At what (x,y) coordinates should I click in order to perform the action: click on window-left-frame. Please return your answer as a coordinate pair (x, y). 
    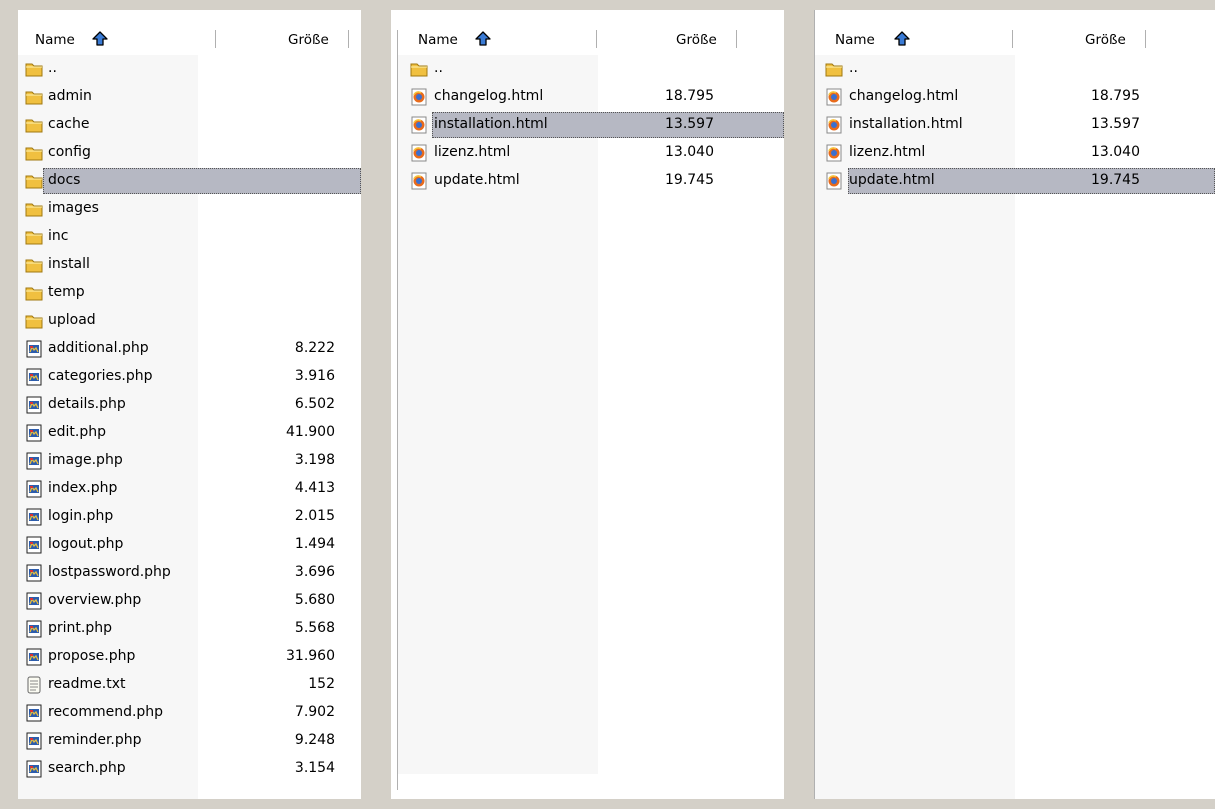
    Looking at the image, I should click on (9, 404).